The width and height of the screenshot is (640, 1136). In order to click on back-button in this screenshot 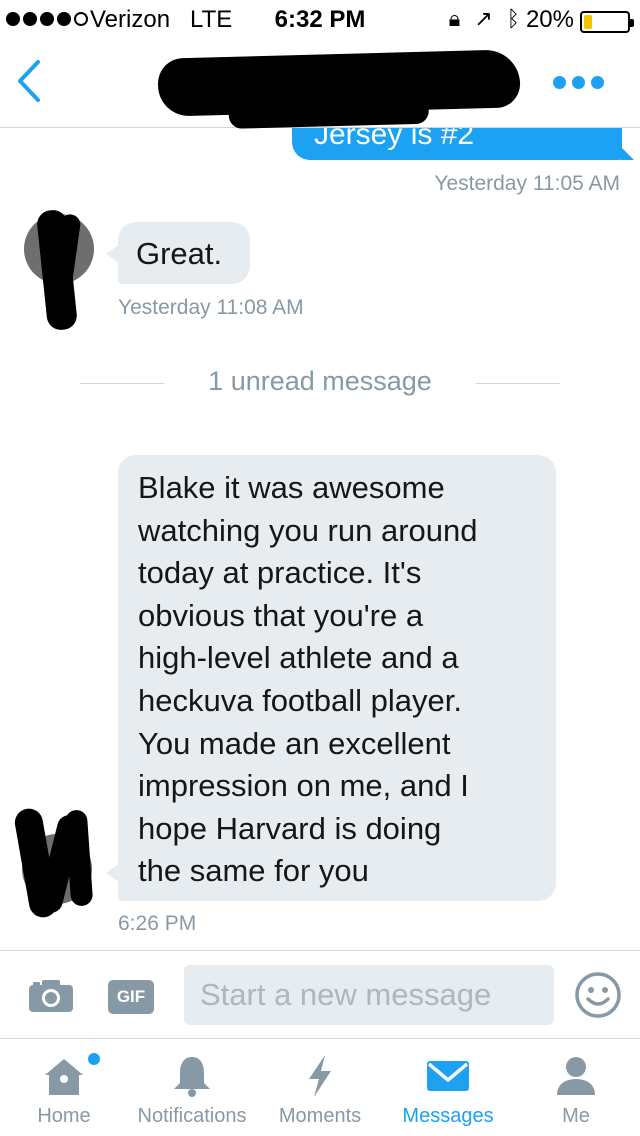, I will do `click(34, 83)`.